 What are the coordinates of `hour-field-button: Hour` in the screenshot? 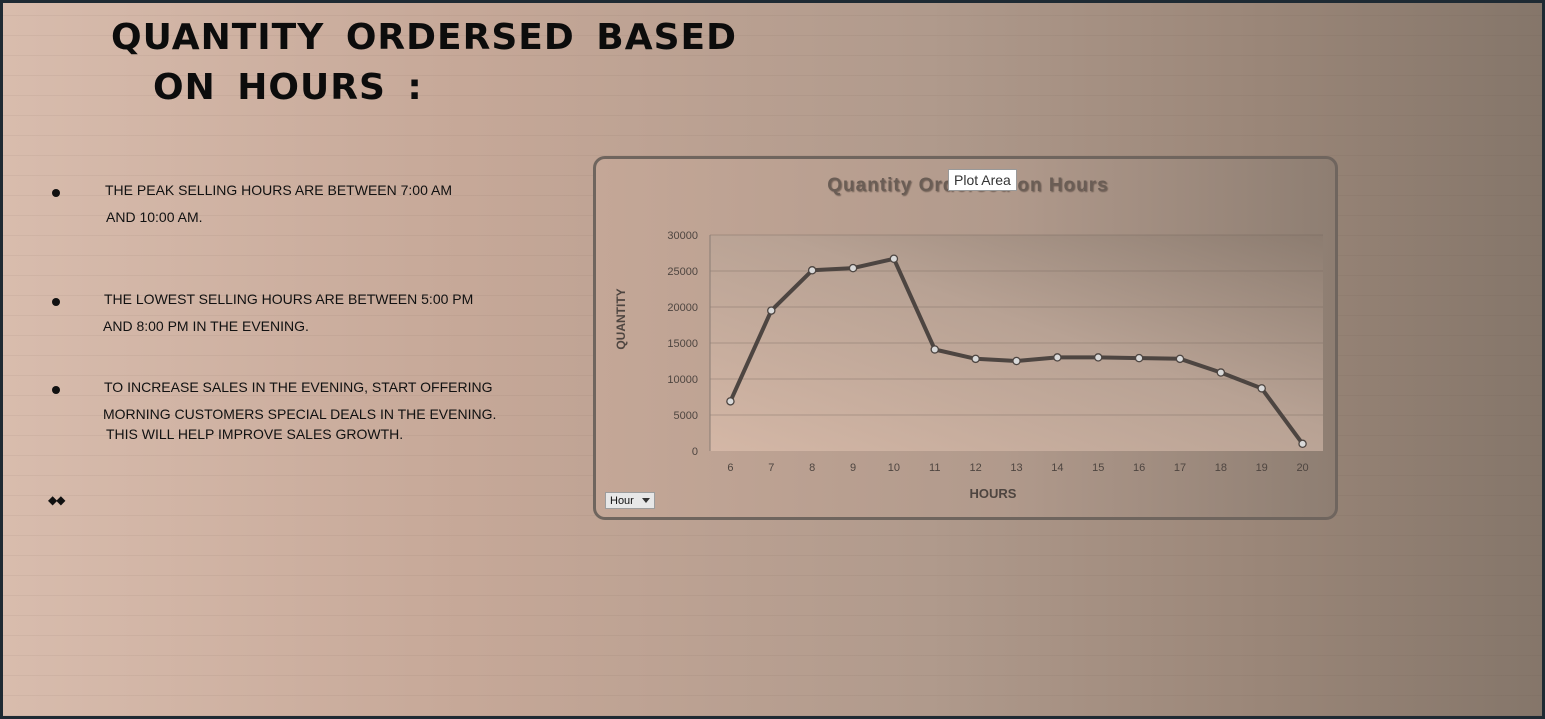 It's located at (630, 500).